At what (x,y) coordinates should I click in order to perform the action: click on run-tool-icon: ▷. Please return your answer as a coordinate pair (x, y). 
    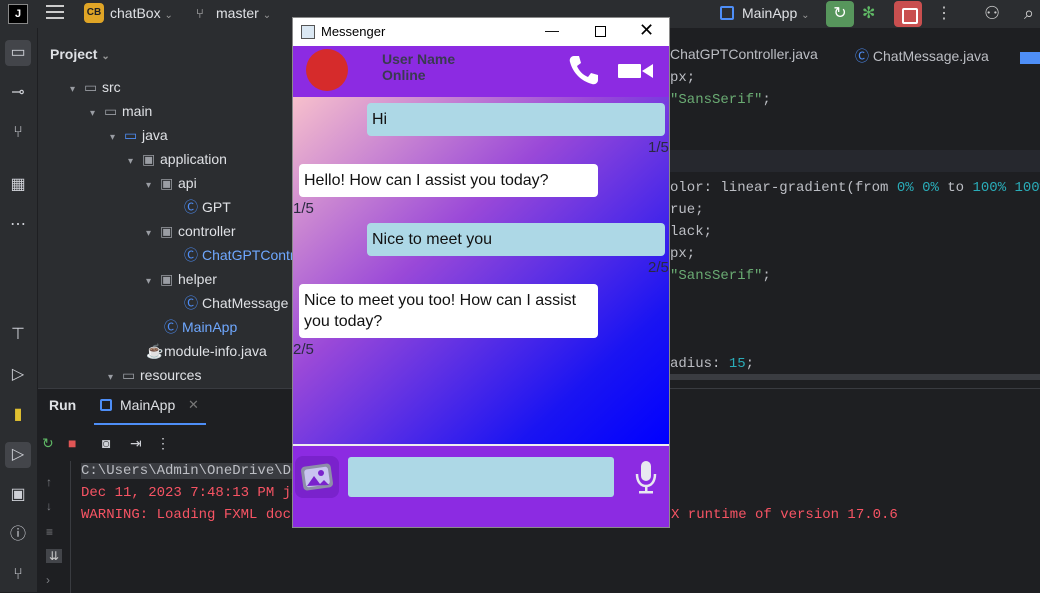
    Looking at the image, I should click on (18, 455).